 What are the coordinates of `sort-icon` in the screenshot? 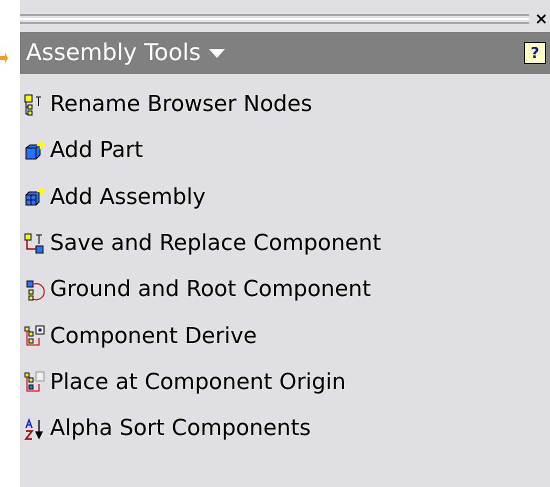 It's located at (35, 429).